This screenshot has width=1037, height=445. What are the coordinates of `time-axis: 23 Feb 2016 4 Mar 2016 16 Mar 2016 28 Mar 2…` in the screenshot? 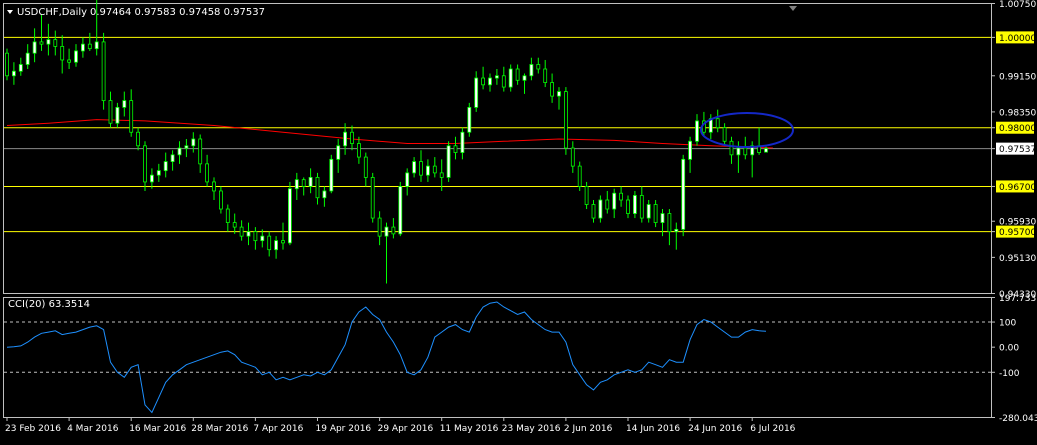 It's located at (400, 425).